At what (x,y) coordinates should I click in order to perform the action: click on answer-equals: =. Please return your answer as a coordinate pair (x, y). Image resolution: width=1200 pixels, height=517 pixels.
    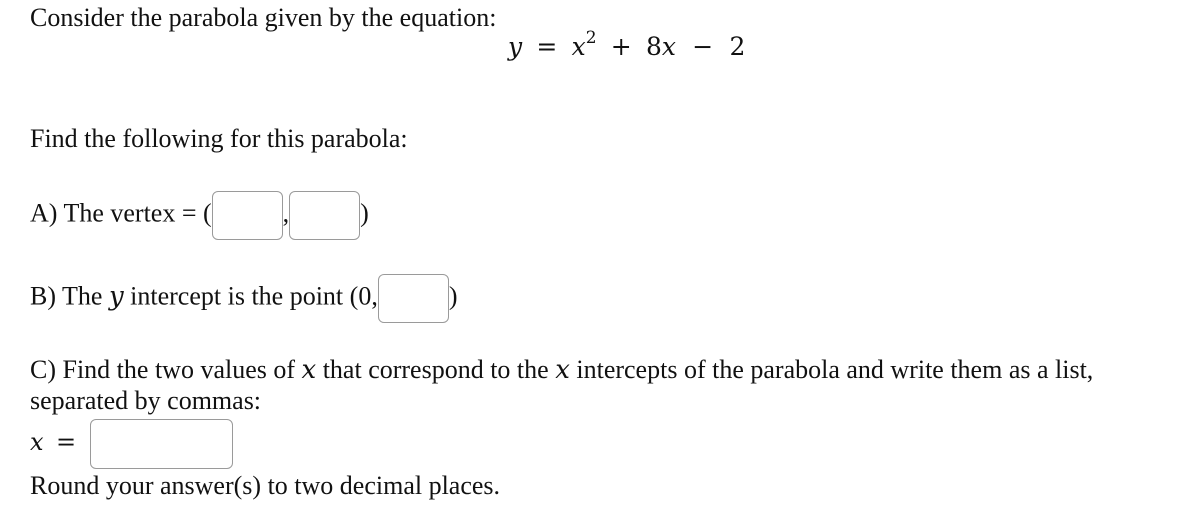
    Looking at the image, I should click on (66, 441).